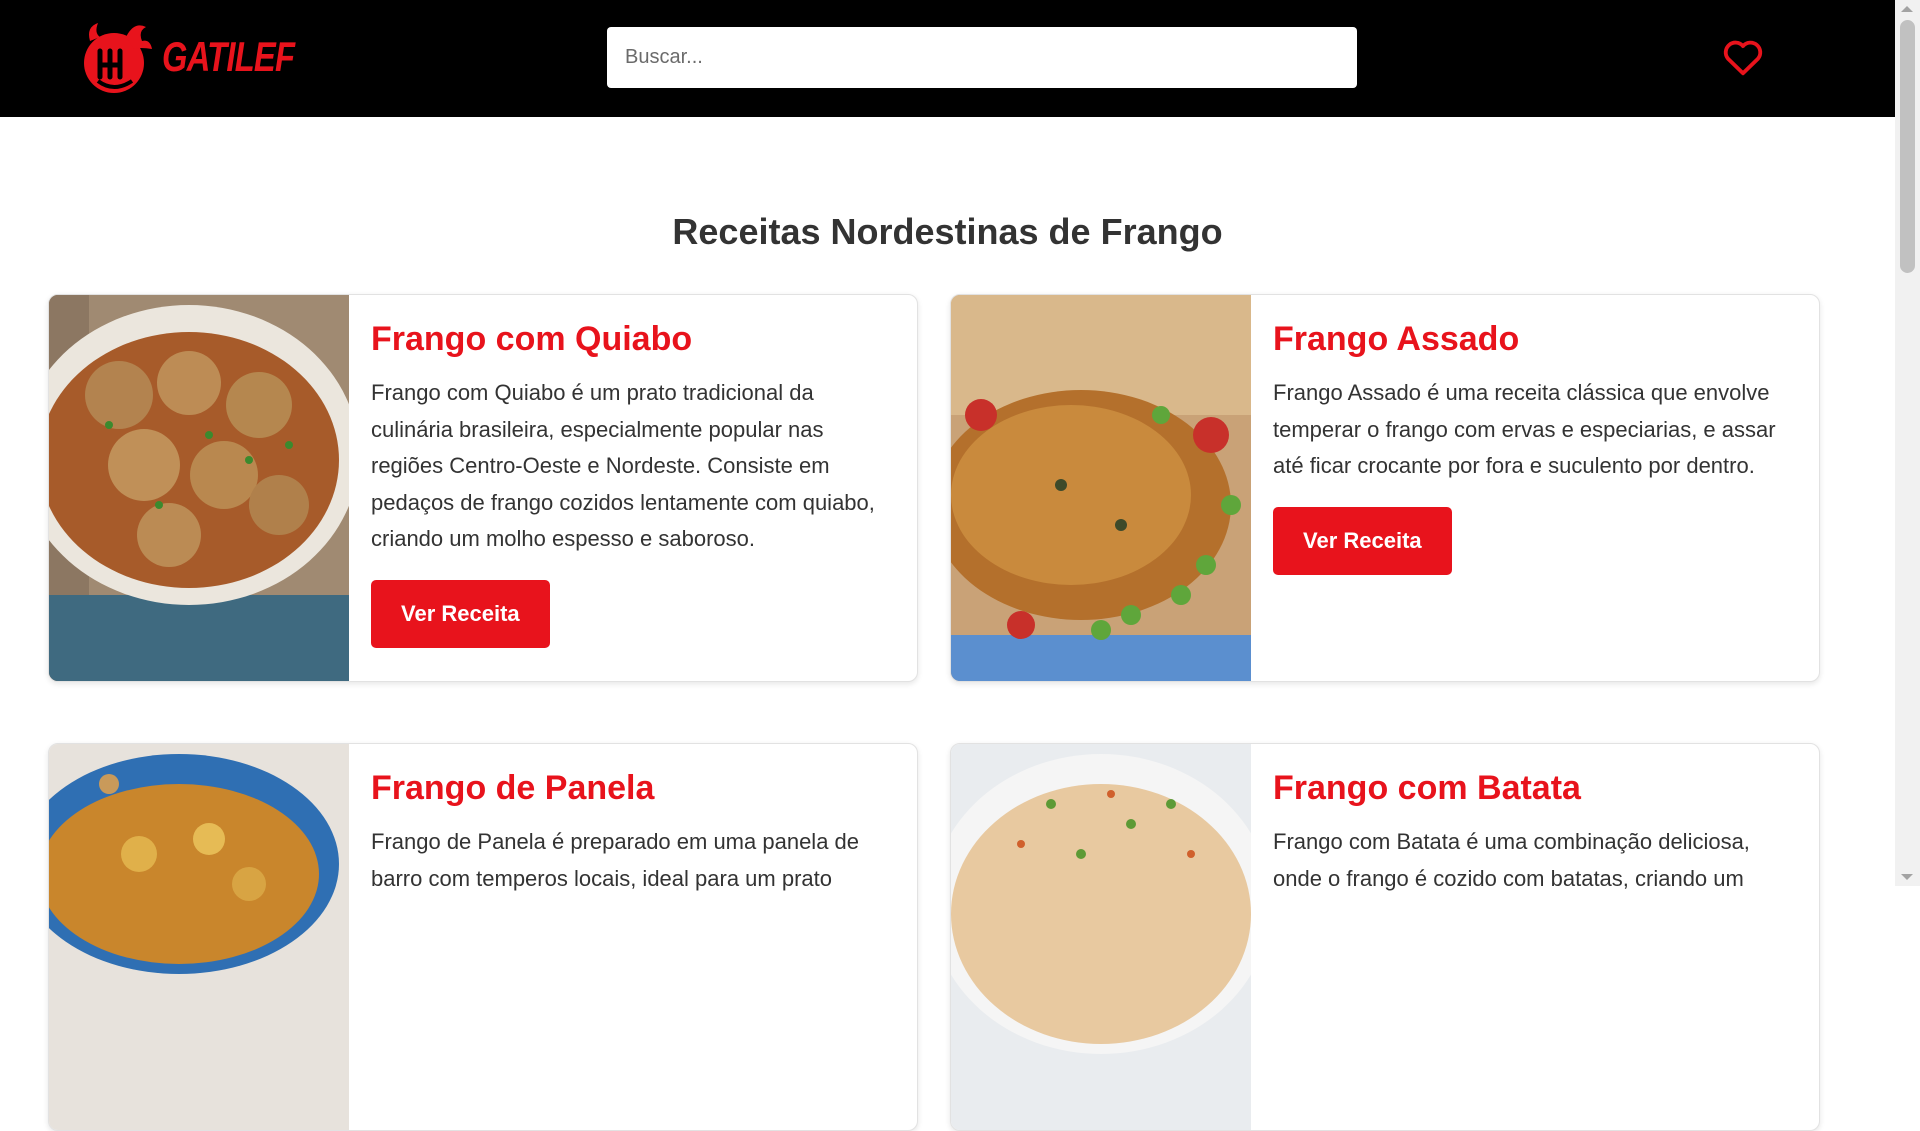 The height and width of the screenshot is (1131, 1920). I want to click on recipe-title: Frango Assado, so click(1396, 339).